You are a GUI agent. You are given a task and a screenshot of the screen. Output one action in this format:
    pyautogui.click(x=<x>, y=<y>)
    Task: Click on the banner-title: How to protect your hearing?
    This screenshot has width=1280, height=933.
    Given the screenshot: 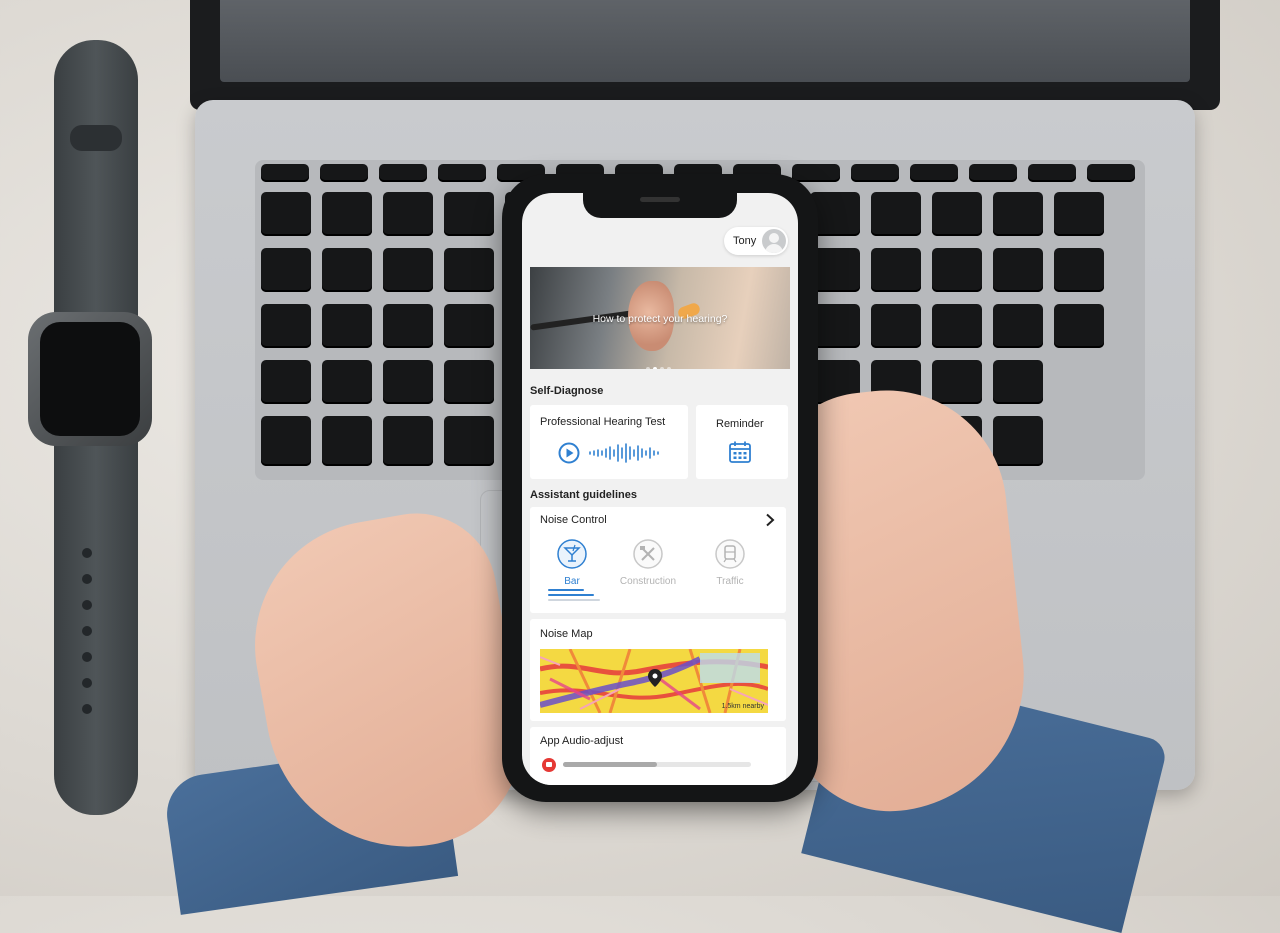 What is the action you would take?
    pyautogui.click(x=660, y=319)
    